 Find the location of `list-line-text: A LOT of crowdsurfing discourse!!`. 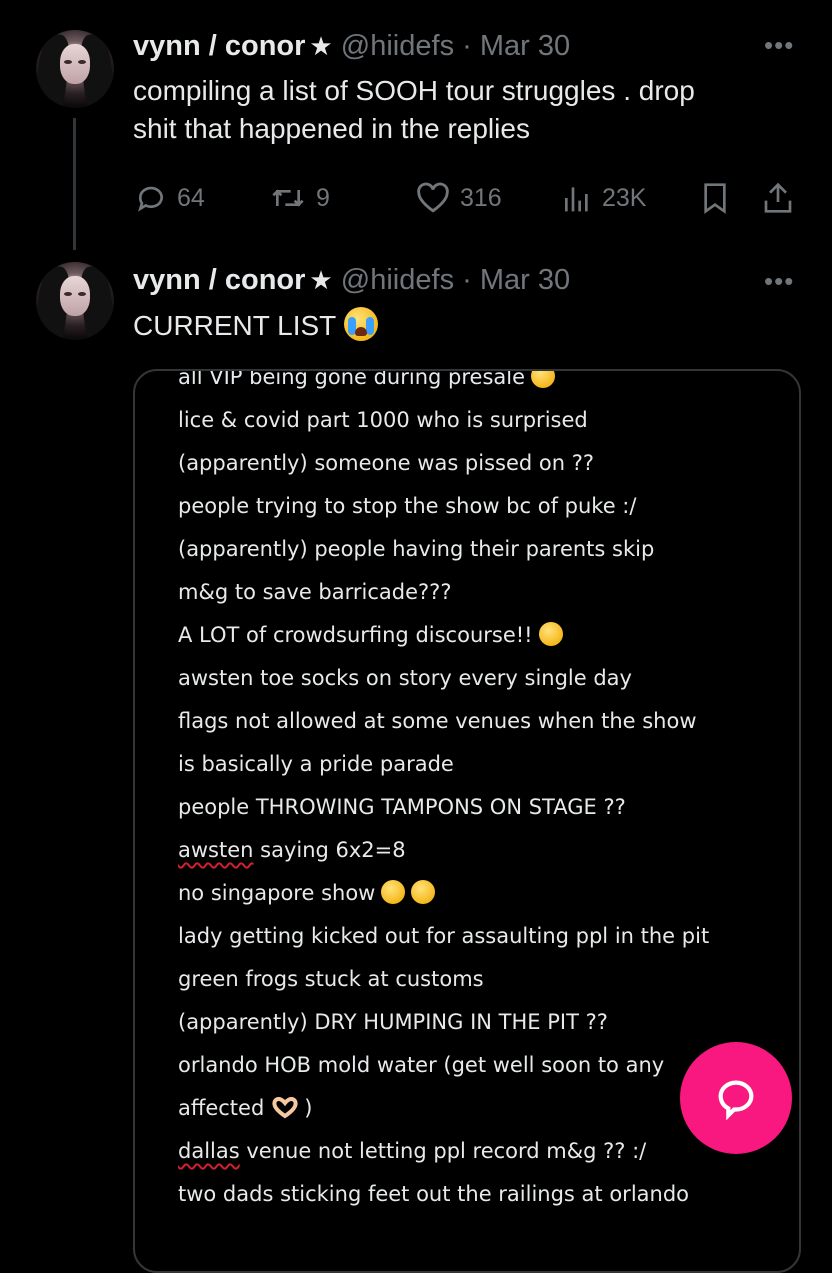

list-line-text: A LOT of crowdsurfing discourse!! is located at coordinates (355, 635).